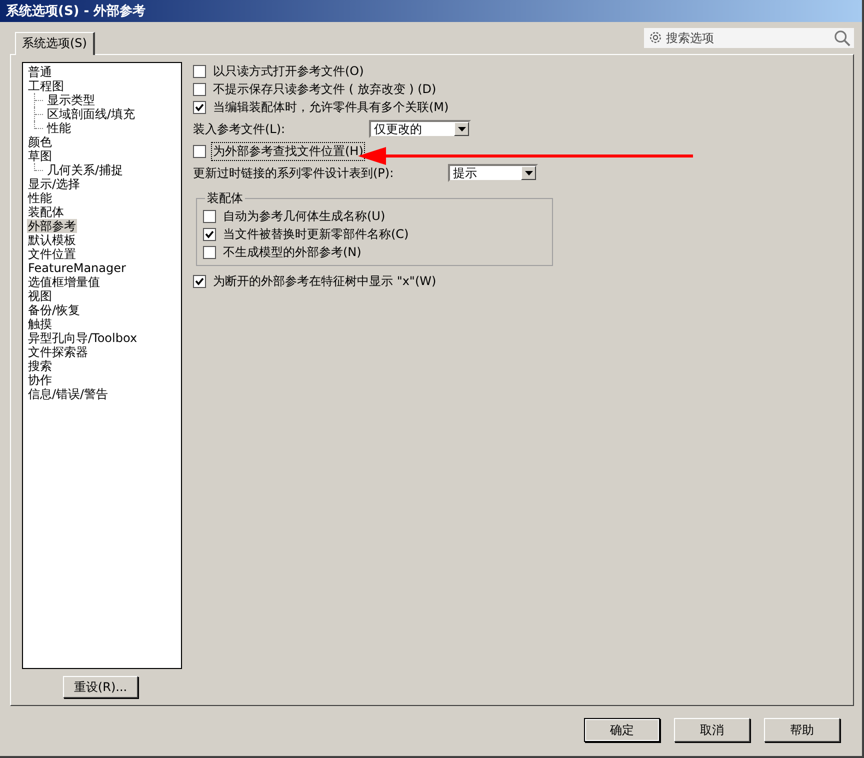 This screenshot has width=864, height=758. What do you see at coordinates (40, 142) in the screenshot?
I see `tree-item: 颜色` at bounding box center [40, 142].